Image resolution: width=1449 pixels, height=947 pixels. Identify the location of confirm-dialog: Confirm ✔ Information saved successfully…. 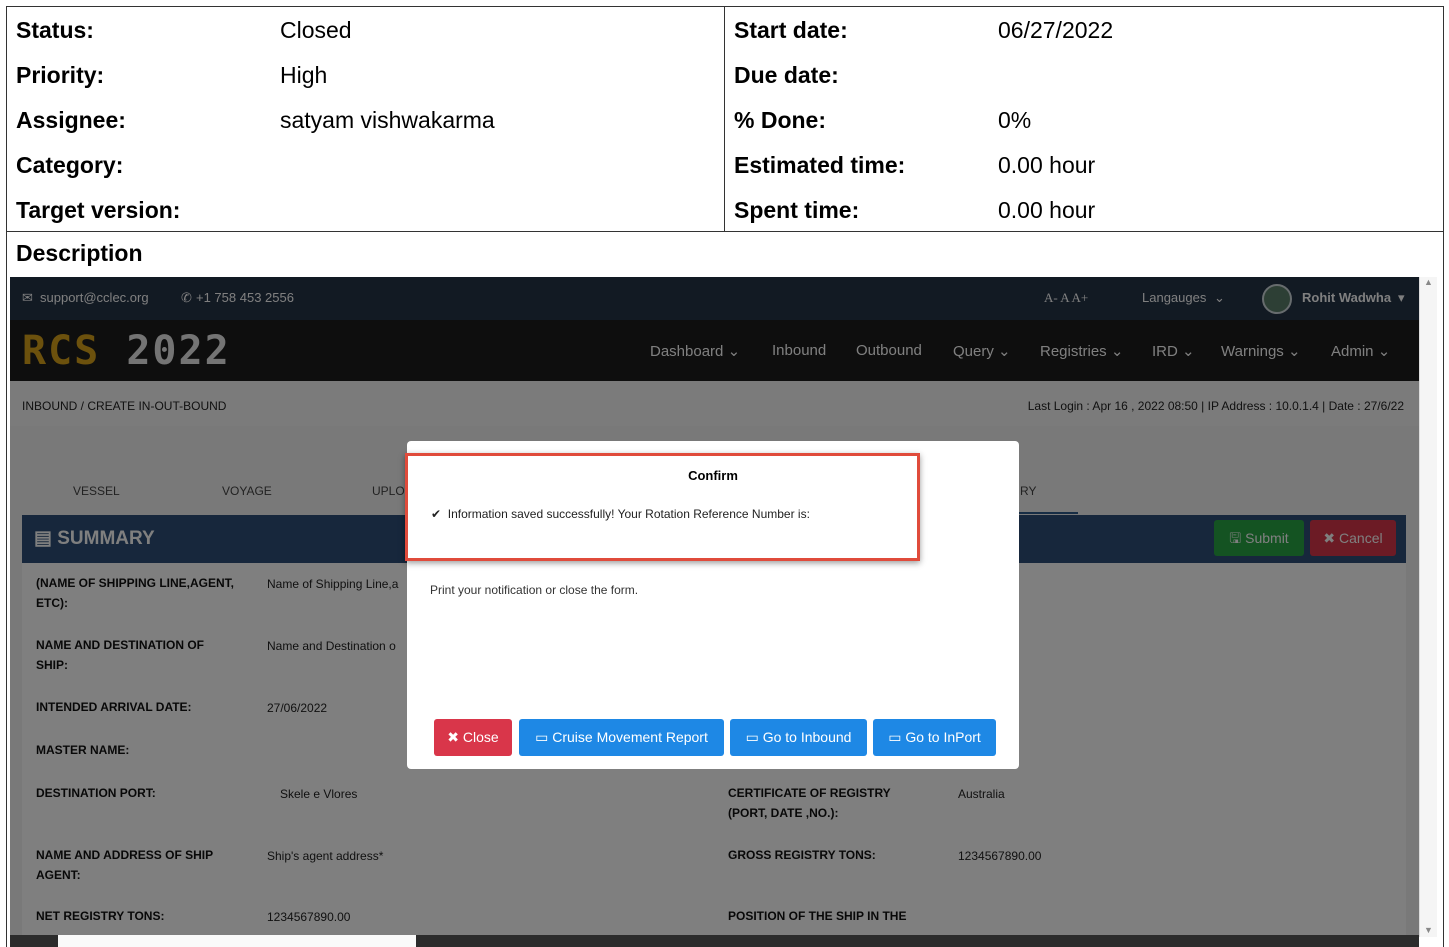
(712, 605).